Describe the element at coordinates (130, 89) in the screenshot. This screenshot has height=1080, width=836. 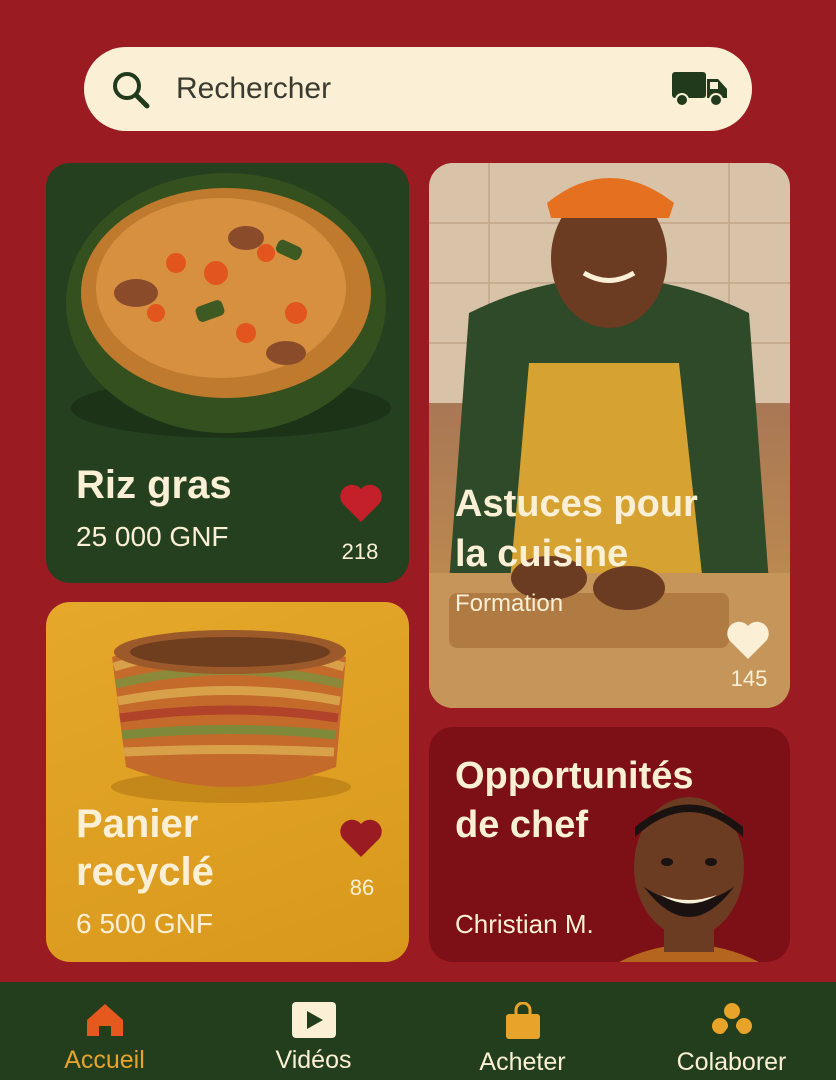
I see `search-icon` at that location.